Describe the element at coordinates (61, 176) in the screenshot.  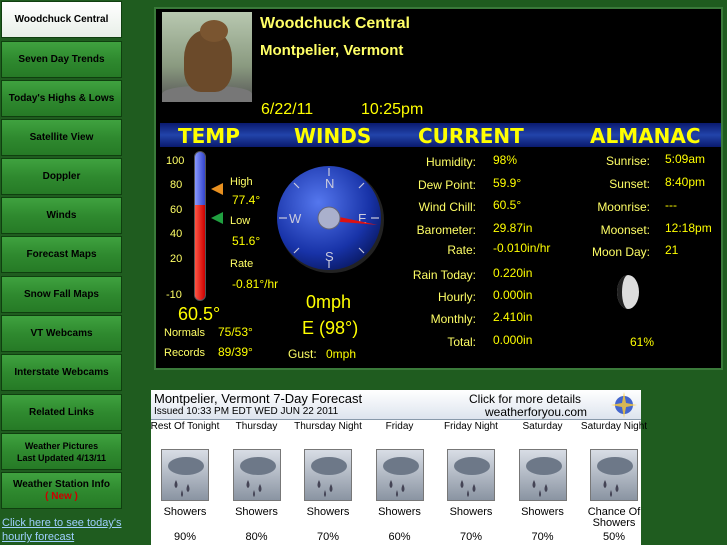
I see `nav-doppler: Doppler` at that location.